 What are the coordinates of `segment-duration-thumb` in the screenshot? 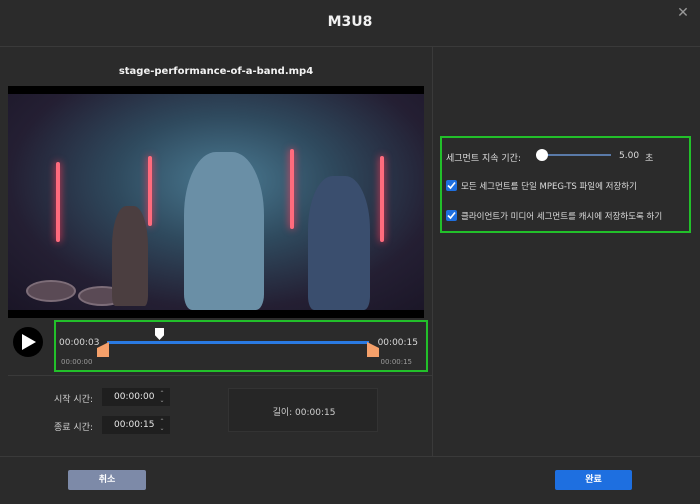 It's located at (542, 155).